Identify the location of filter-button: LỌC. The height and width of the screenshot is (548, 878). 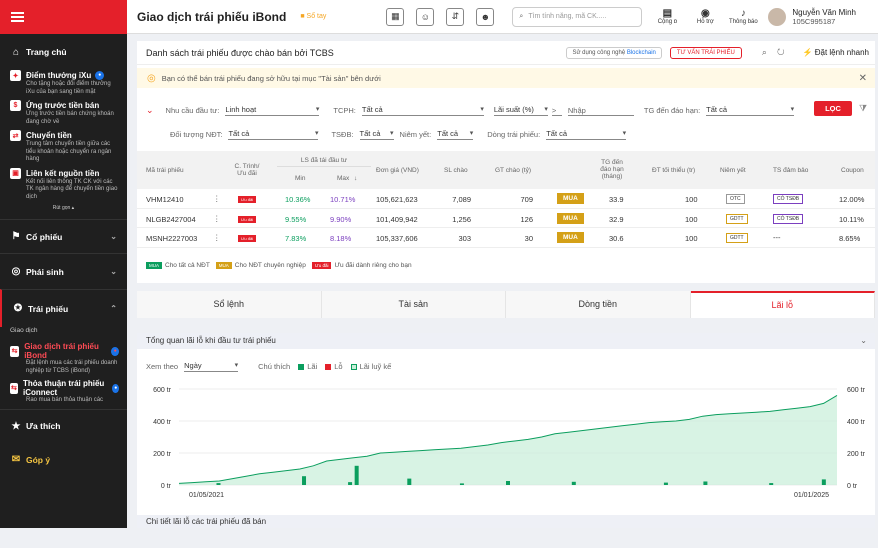
(833, 108).